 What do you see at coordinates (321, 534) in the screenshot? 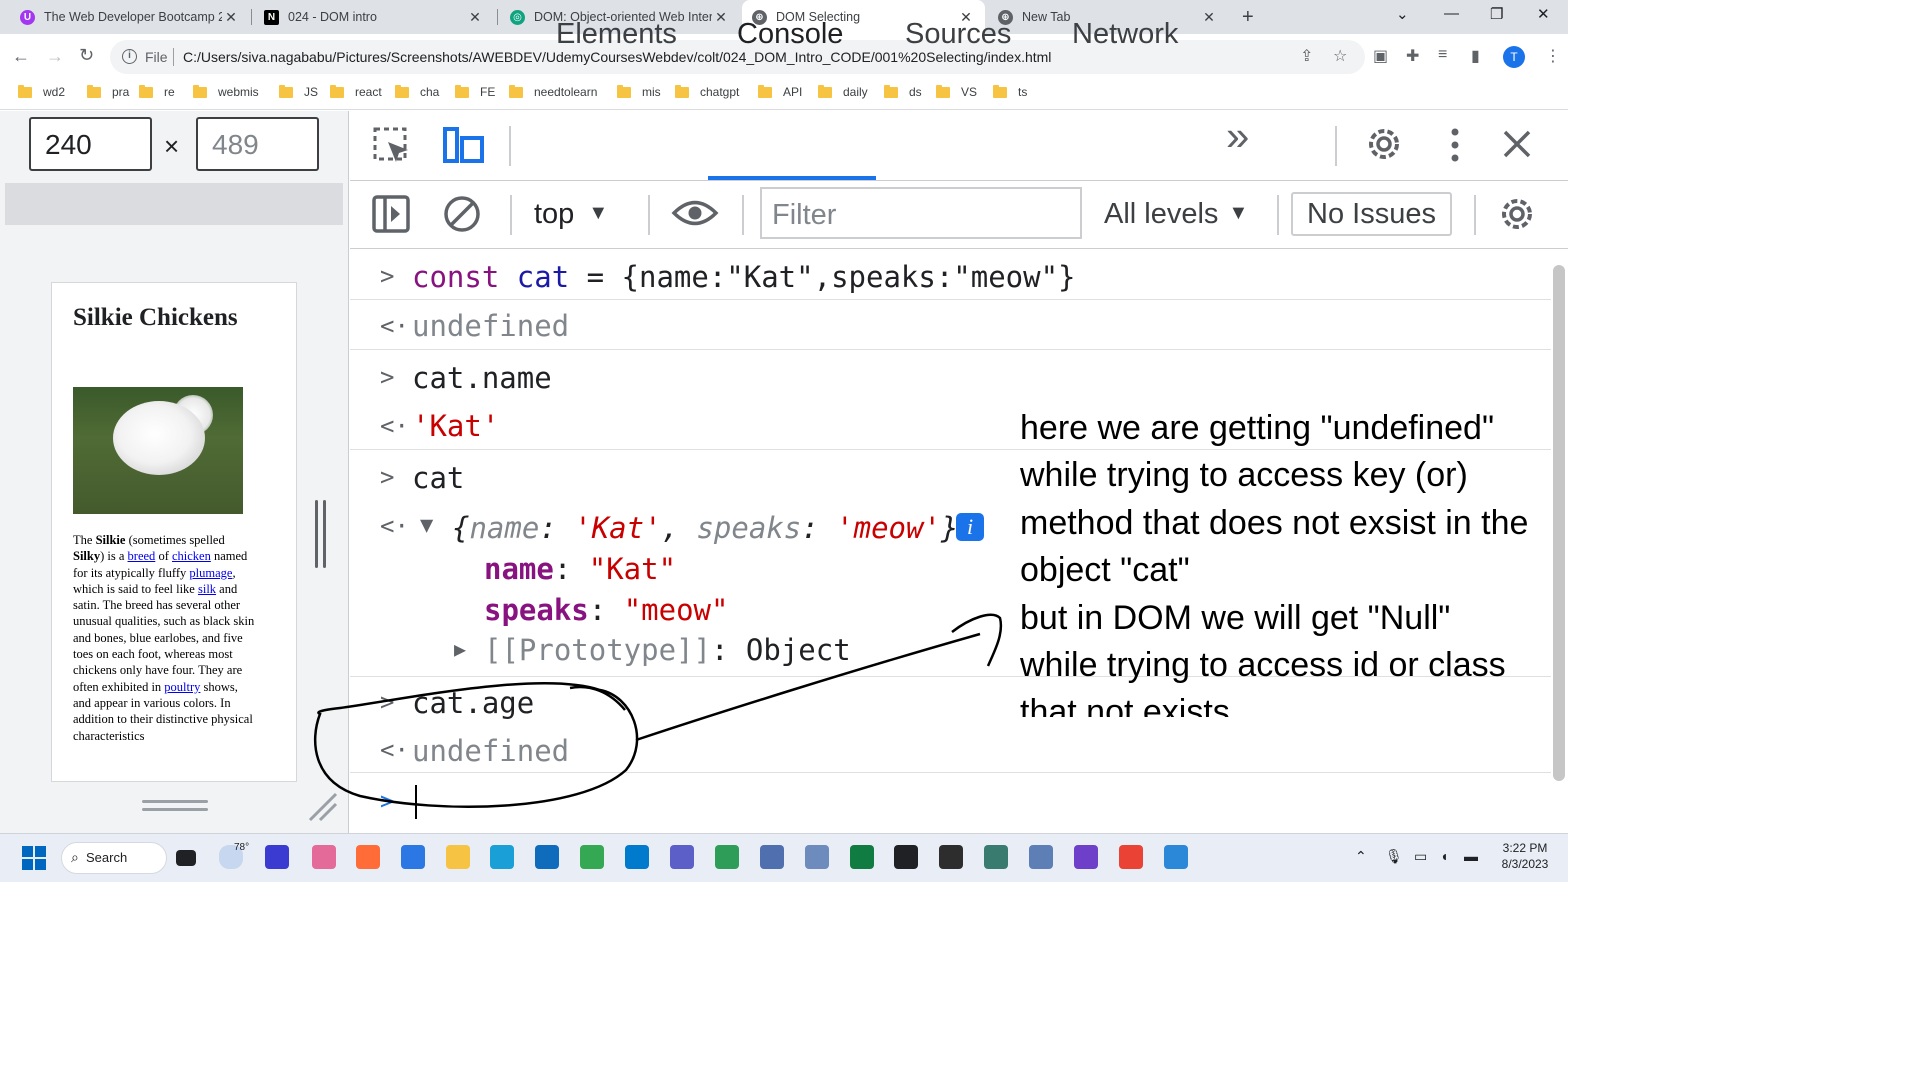
I see `viewport-width-resizer` at bounding box center [321, 534].